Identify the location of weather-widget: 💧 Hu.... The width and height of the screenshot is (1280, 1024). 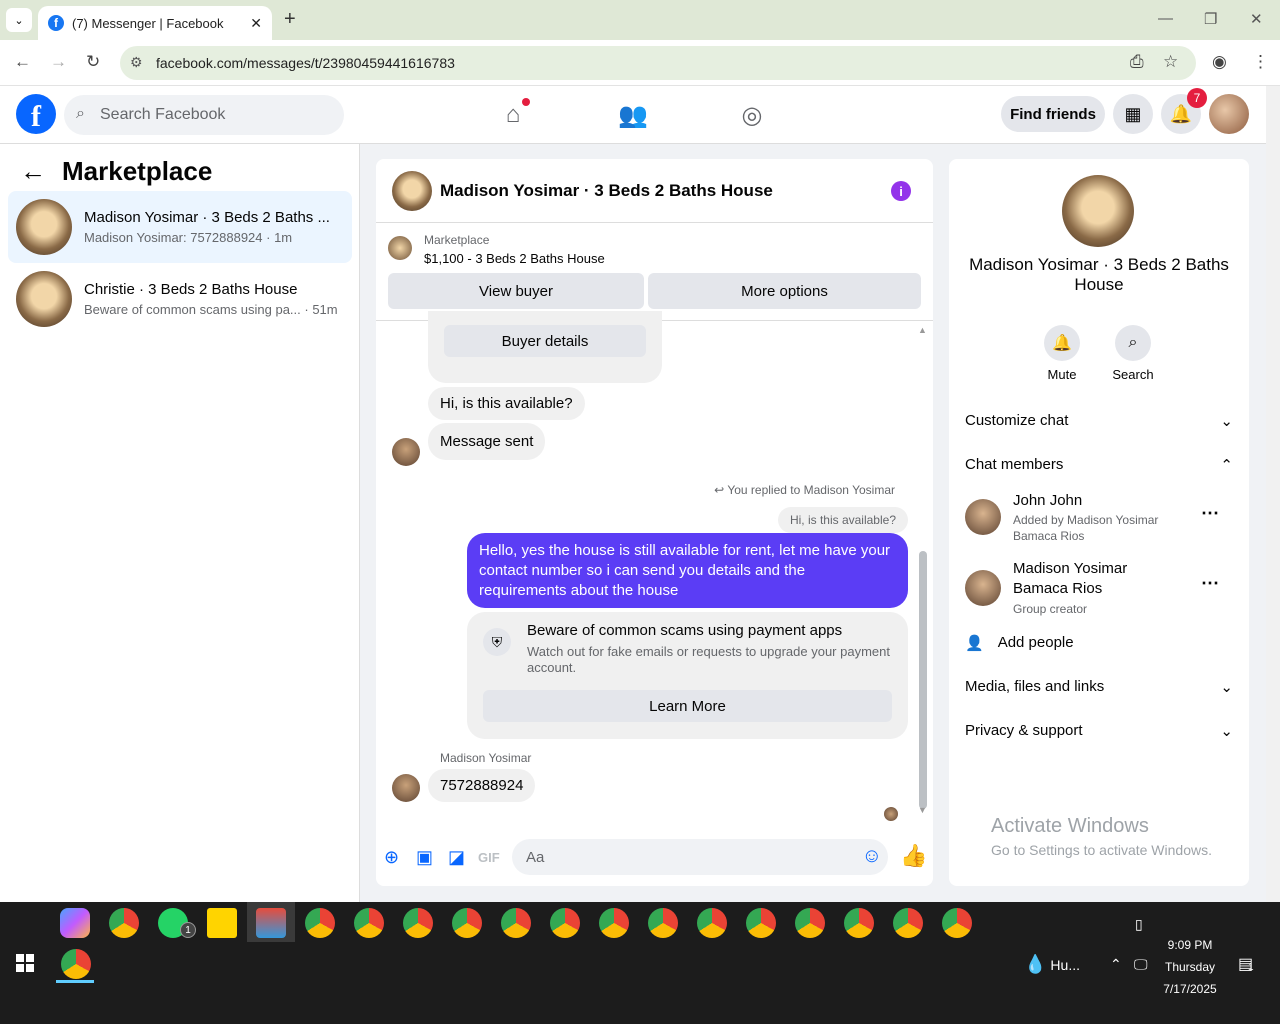
(1052, 964).